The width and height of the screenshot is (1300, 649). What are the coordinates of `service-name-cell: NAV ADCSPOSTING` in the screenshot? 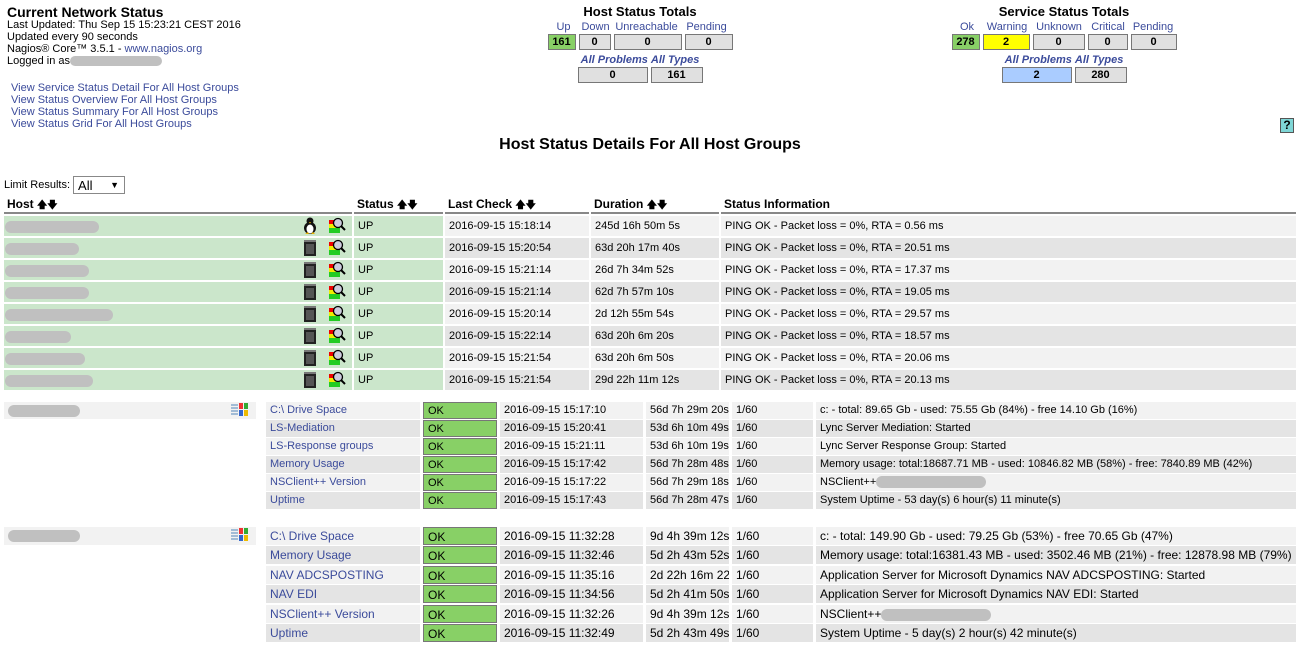 It's located at (343, 575).